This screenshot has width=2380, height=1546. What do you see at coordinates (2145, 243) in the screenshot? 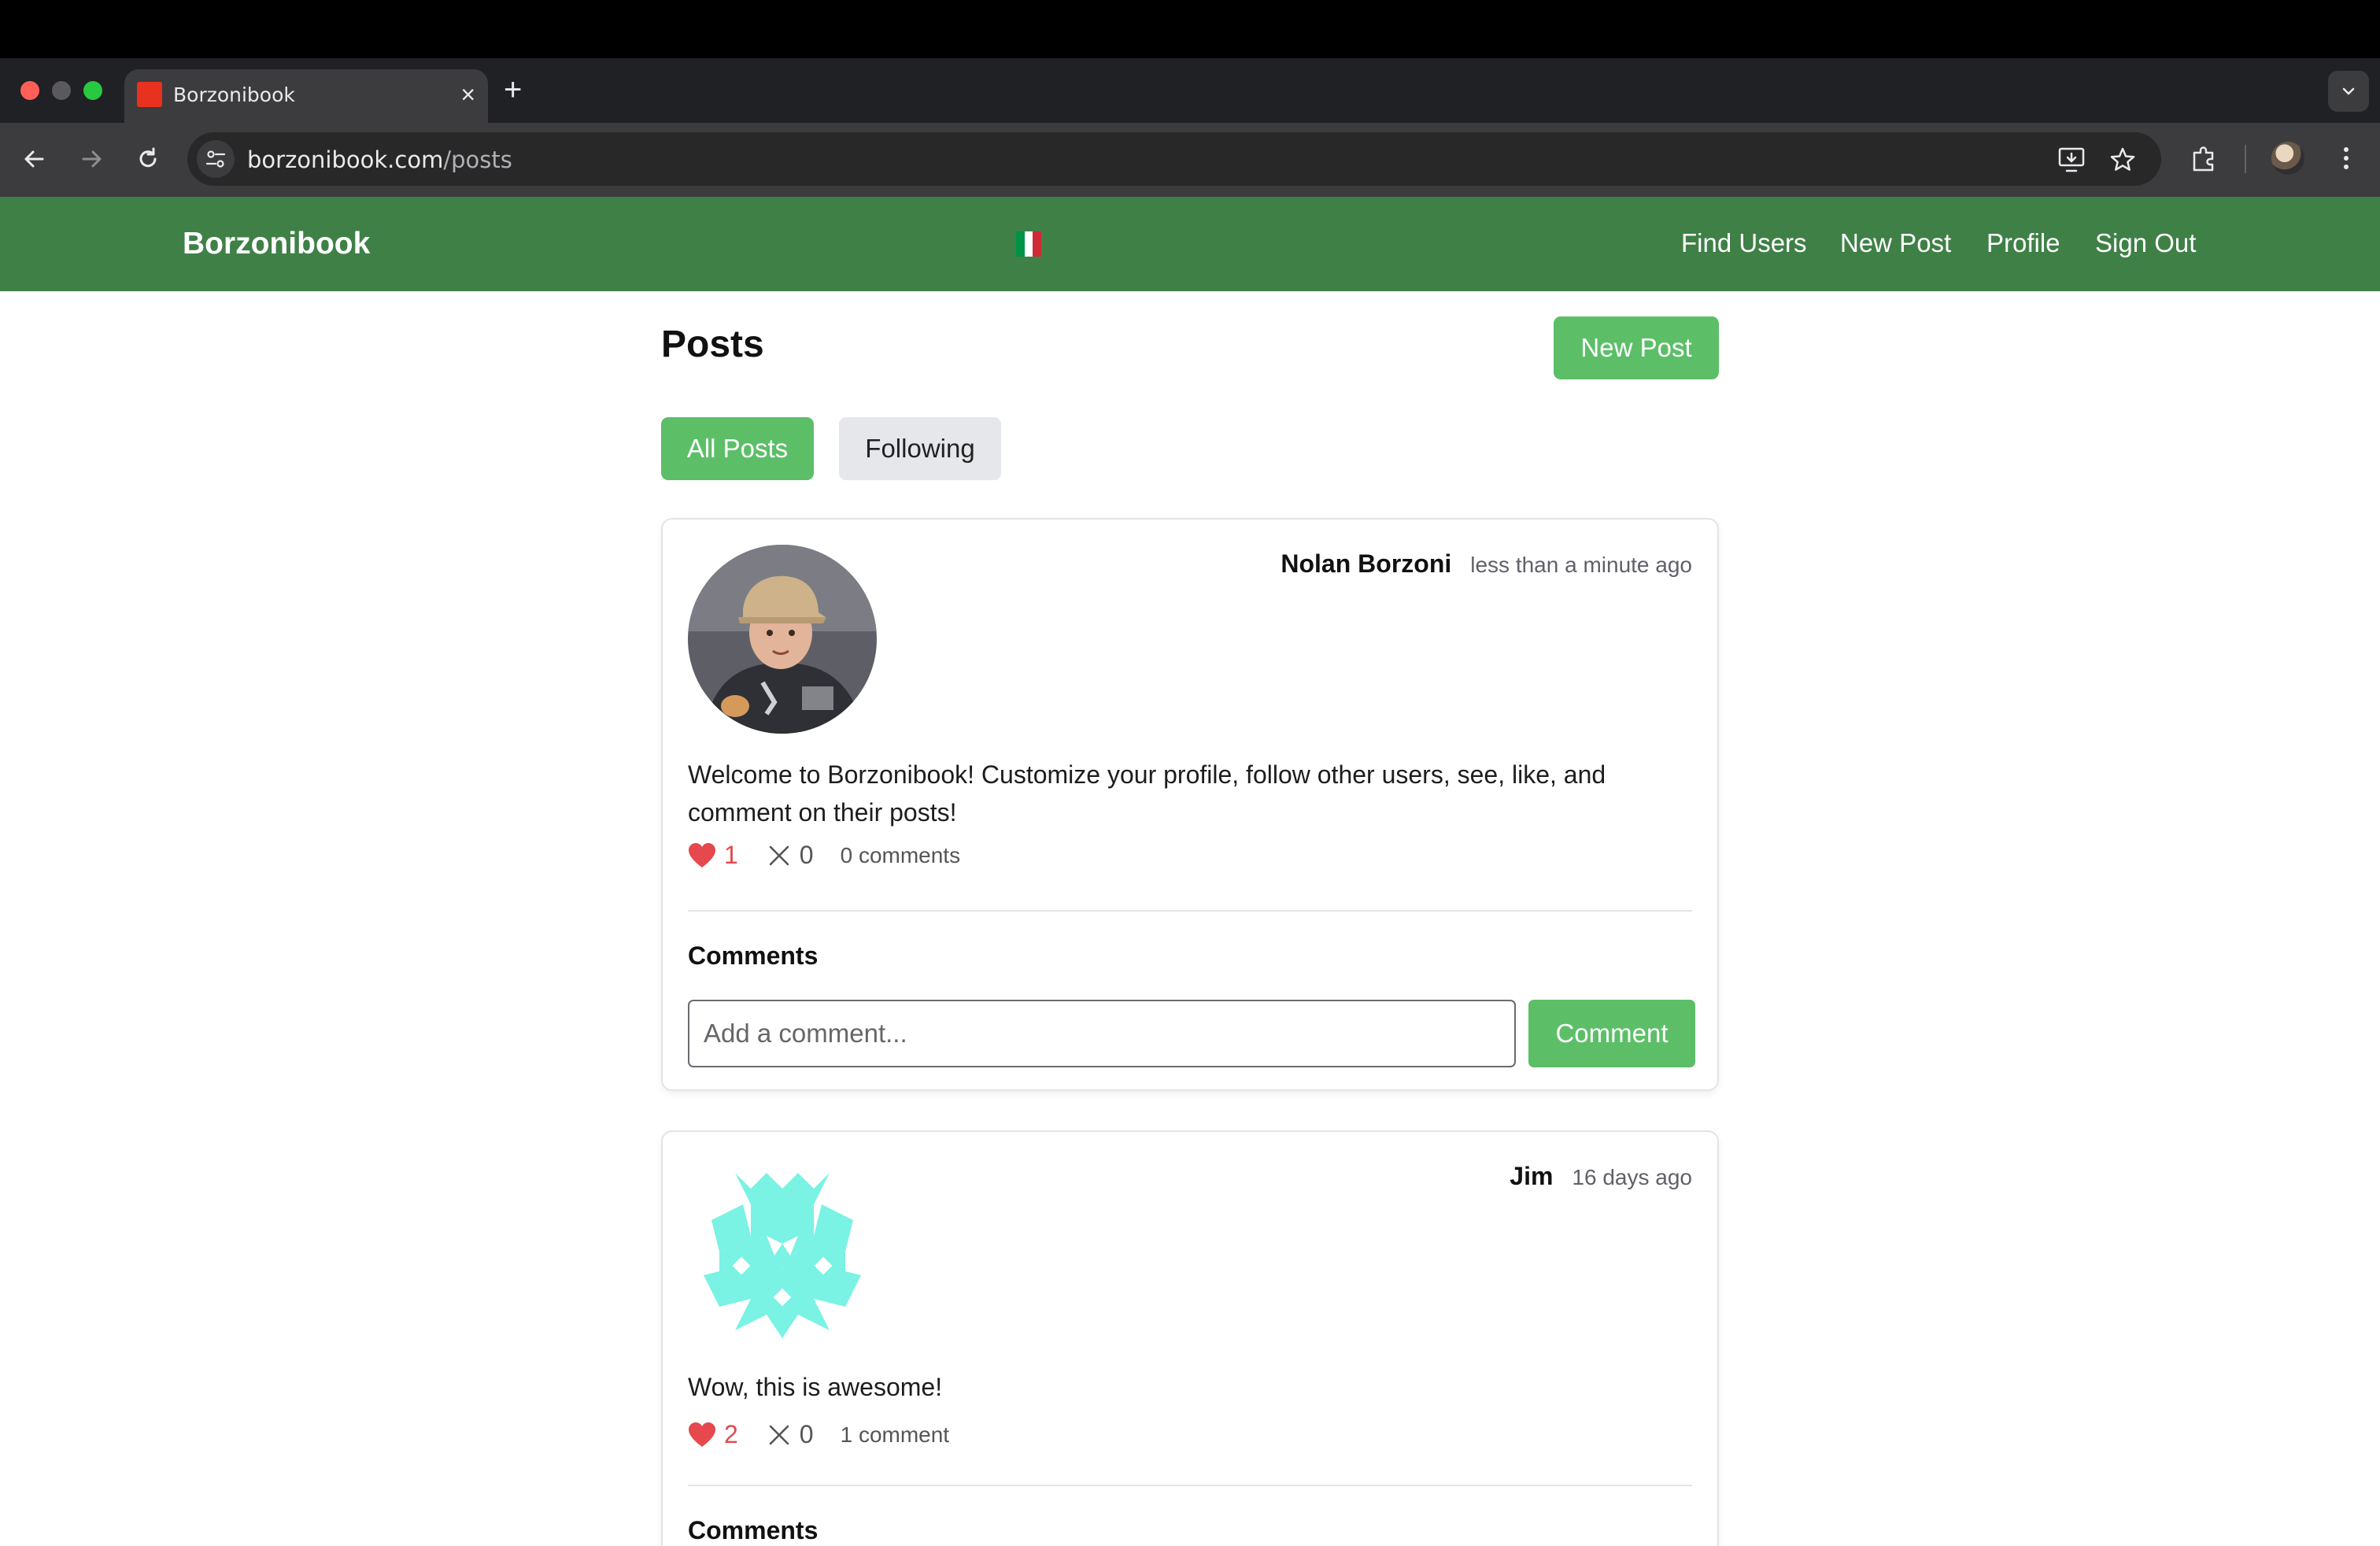
I see `nav-sign-out: Sign Out` at bounding box center [2145, 243].